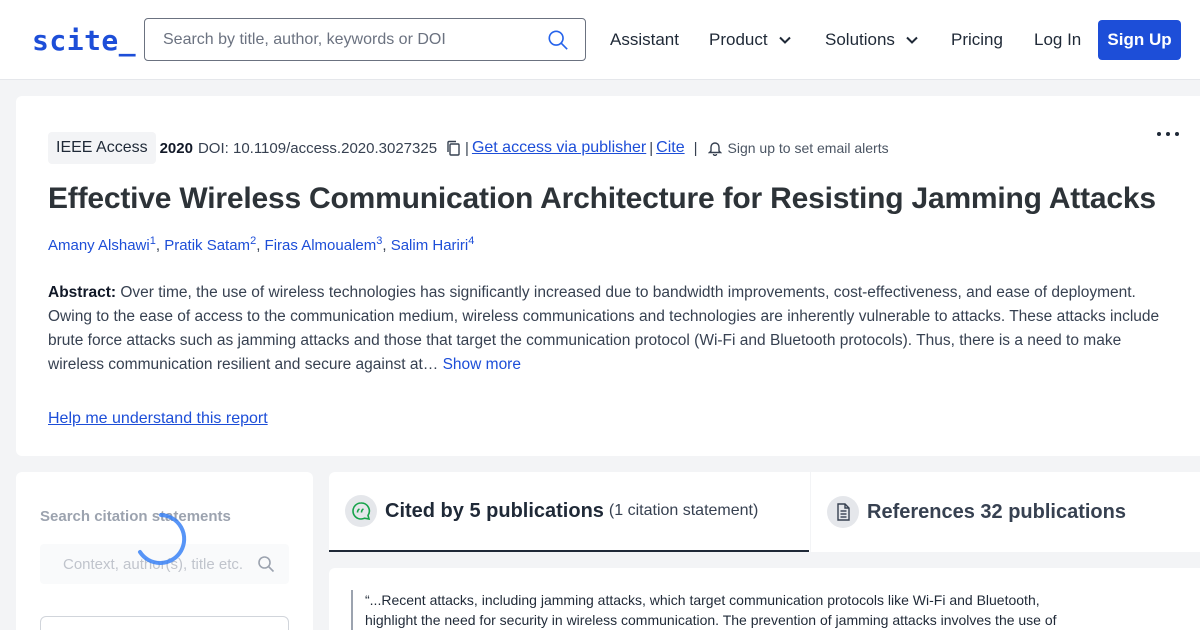 The height and width of the screenshot is (630, 1200). Describe the element at coordinates (471, 241) in the screenshot. I see `author-affiliation-number: 4` at that location.